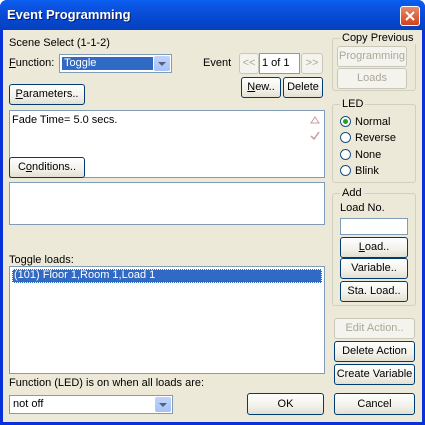 Image resolution: width=425 pixels, height=425 pixels. Describe the element at coordinates (374, 351) in the screenshot. I see `delete-action-button: Delete Action` at that location.